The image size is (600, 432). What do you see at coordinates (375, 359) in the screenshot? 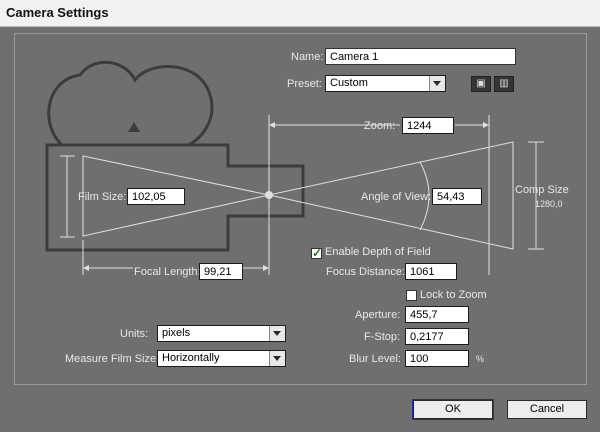
I see `blur-level-label: Blur Level:` at bounding box center [375, 359].